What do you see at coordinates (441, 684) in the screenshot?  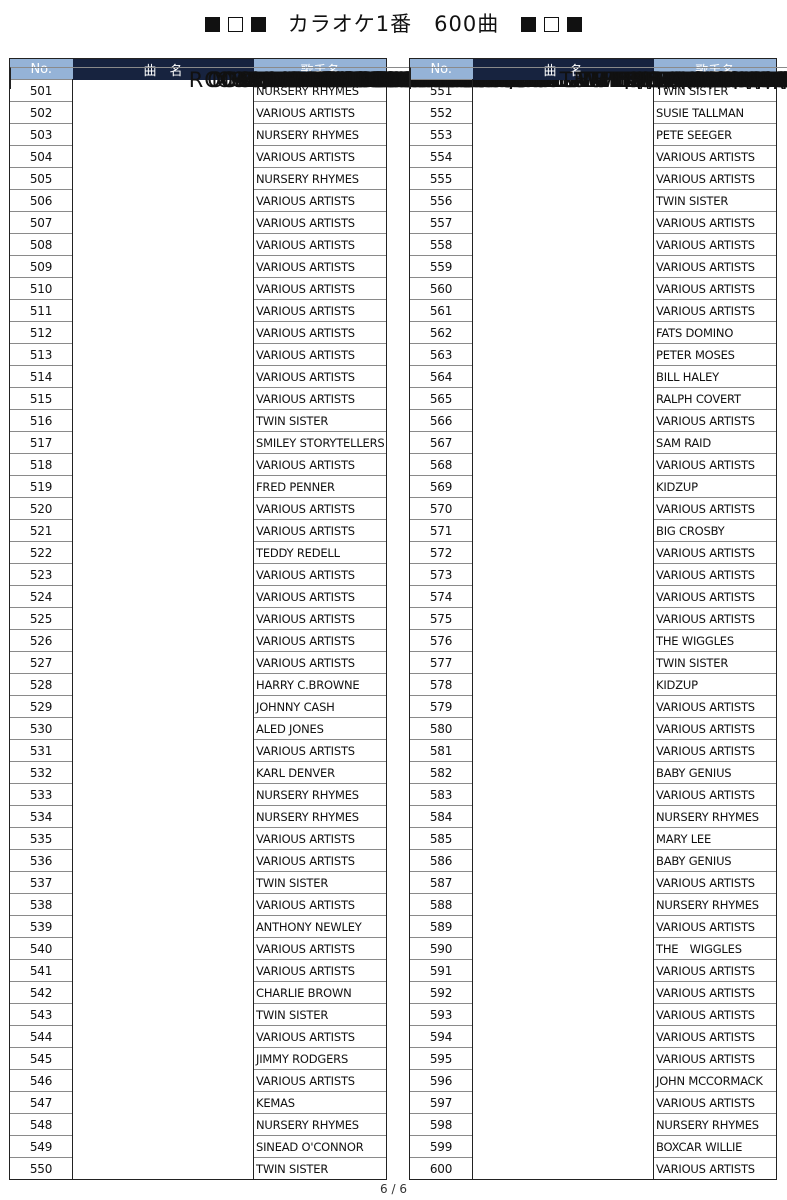 I see `song-number: 578` at bounding box center [441, 684].